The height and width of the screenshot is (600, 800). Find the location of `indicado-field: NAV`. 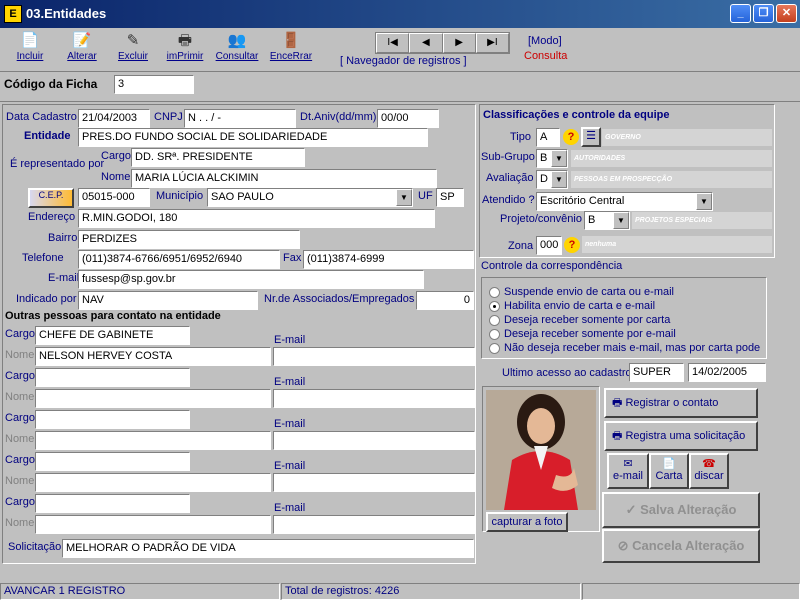

indicado-field: NAV is located at coordinates (168, 300).